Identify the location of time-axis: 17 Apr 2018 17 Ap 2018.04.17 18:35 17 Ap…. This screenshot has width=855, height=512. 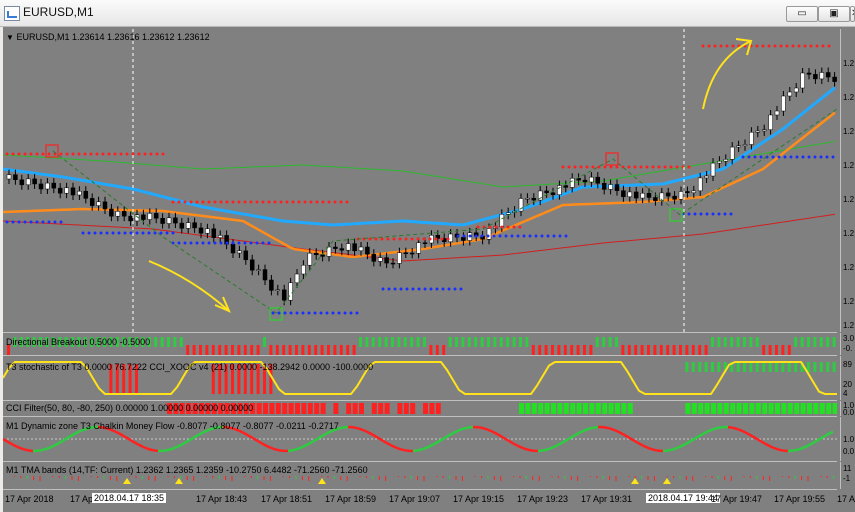
(429, 501).